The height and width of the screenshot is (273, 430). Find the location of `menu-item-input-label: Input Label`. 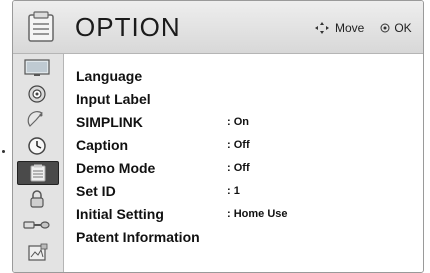

menu-item-input-label: Input Label is located at coordinates (113, 99).